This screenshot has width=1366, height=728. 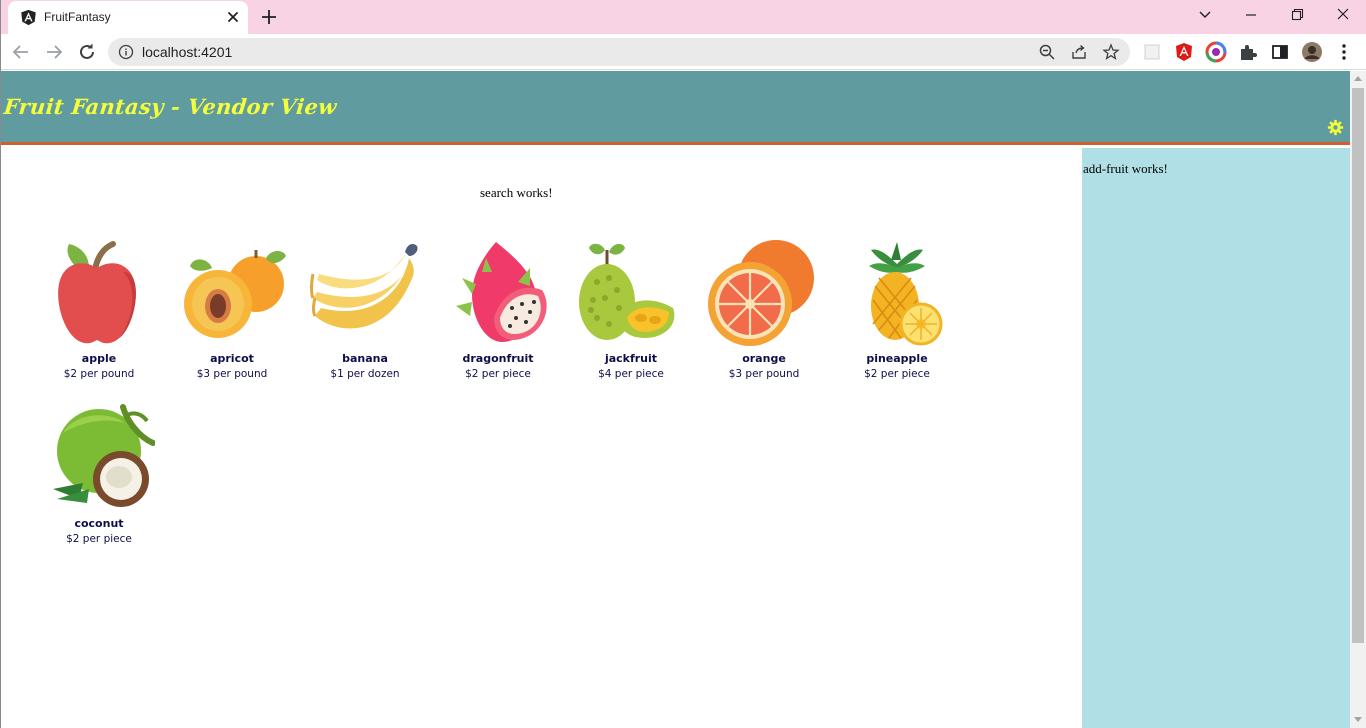 I want to click on share-icon, so click(x=1079, y=52).